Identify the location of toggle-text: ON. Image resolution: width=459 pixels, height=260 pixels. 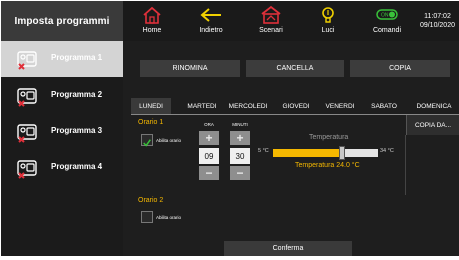
(385, 16).